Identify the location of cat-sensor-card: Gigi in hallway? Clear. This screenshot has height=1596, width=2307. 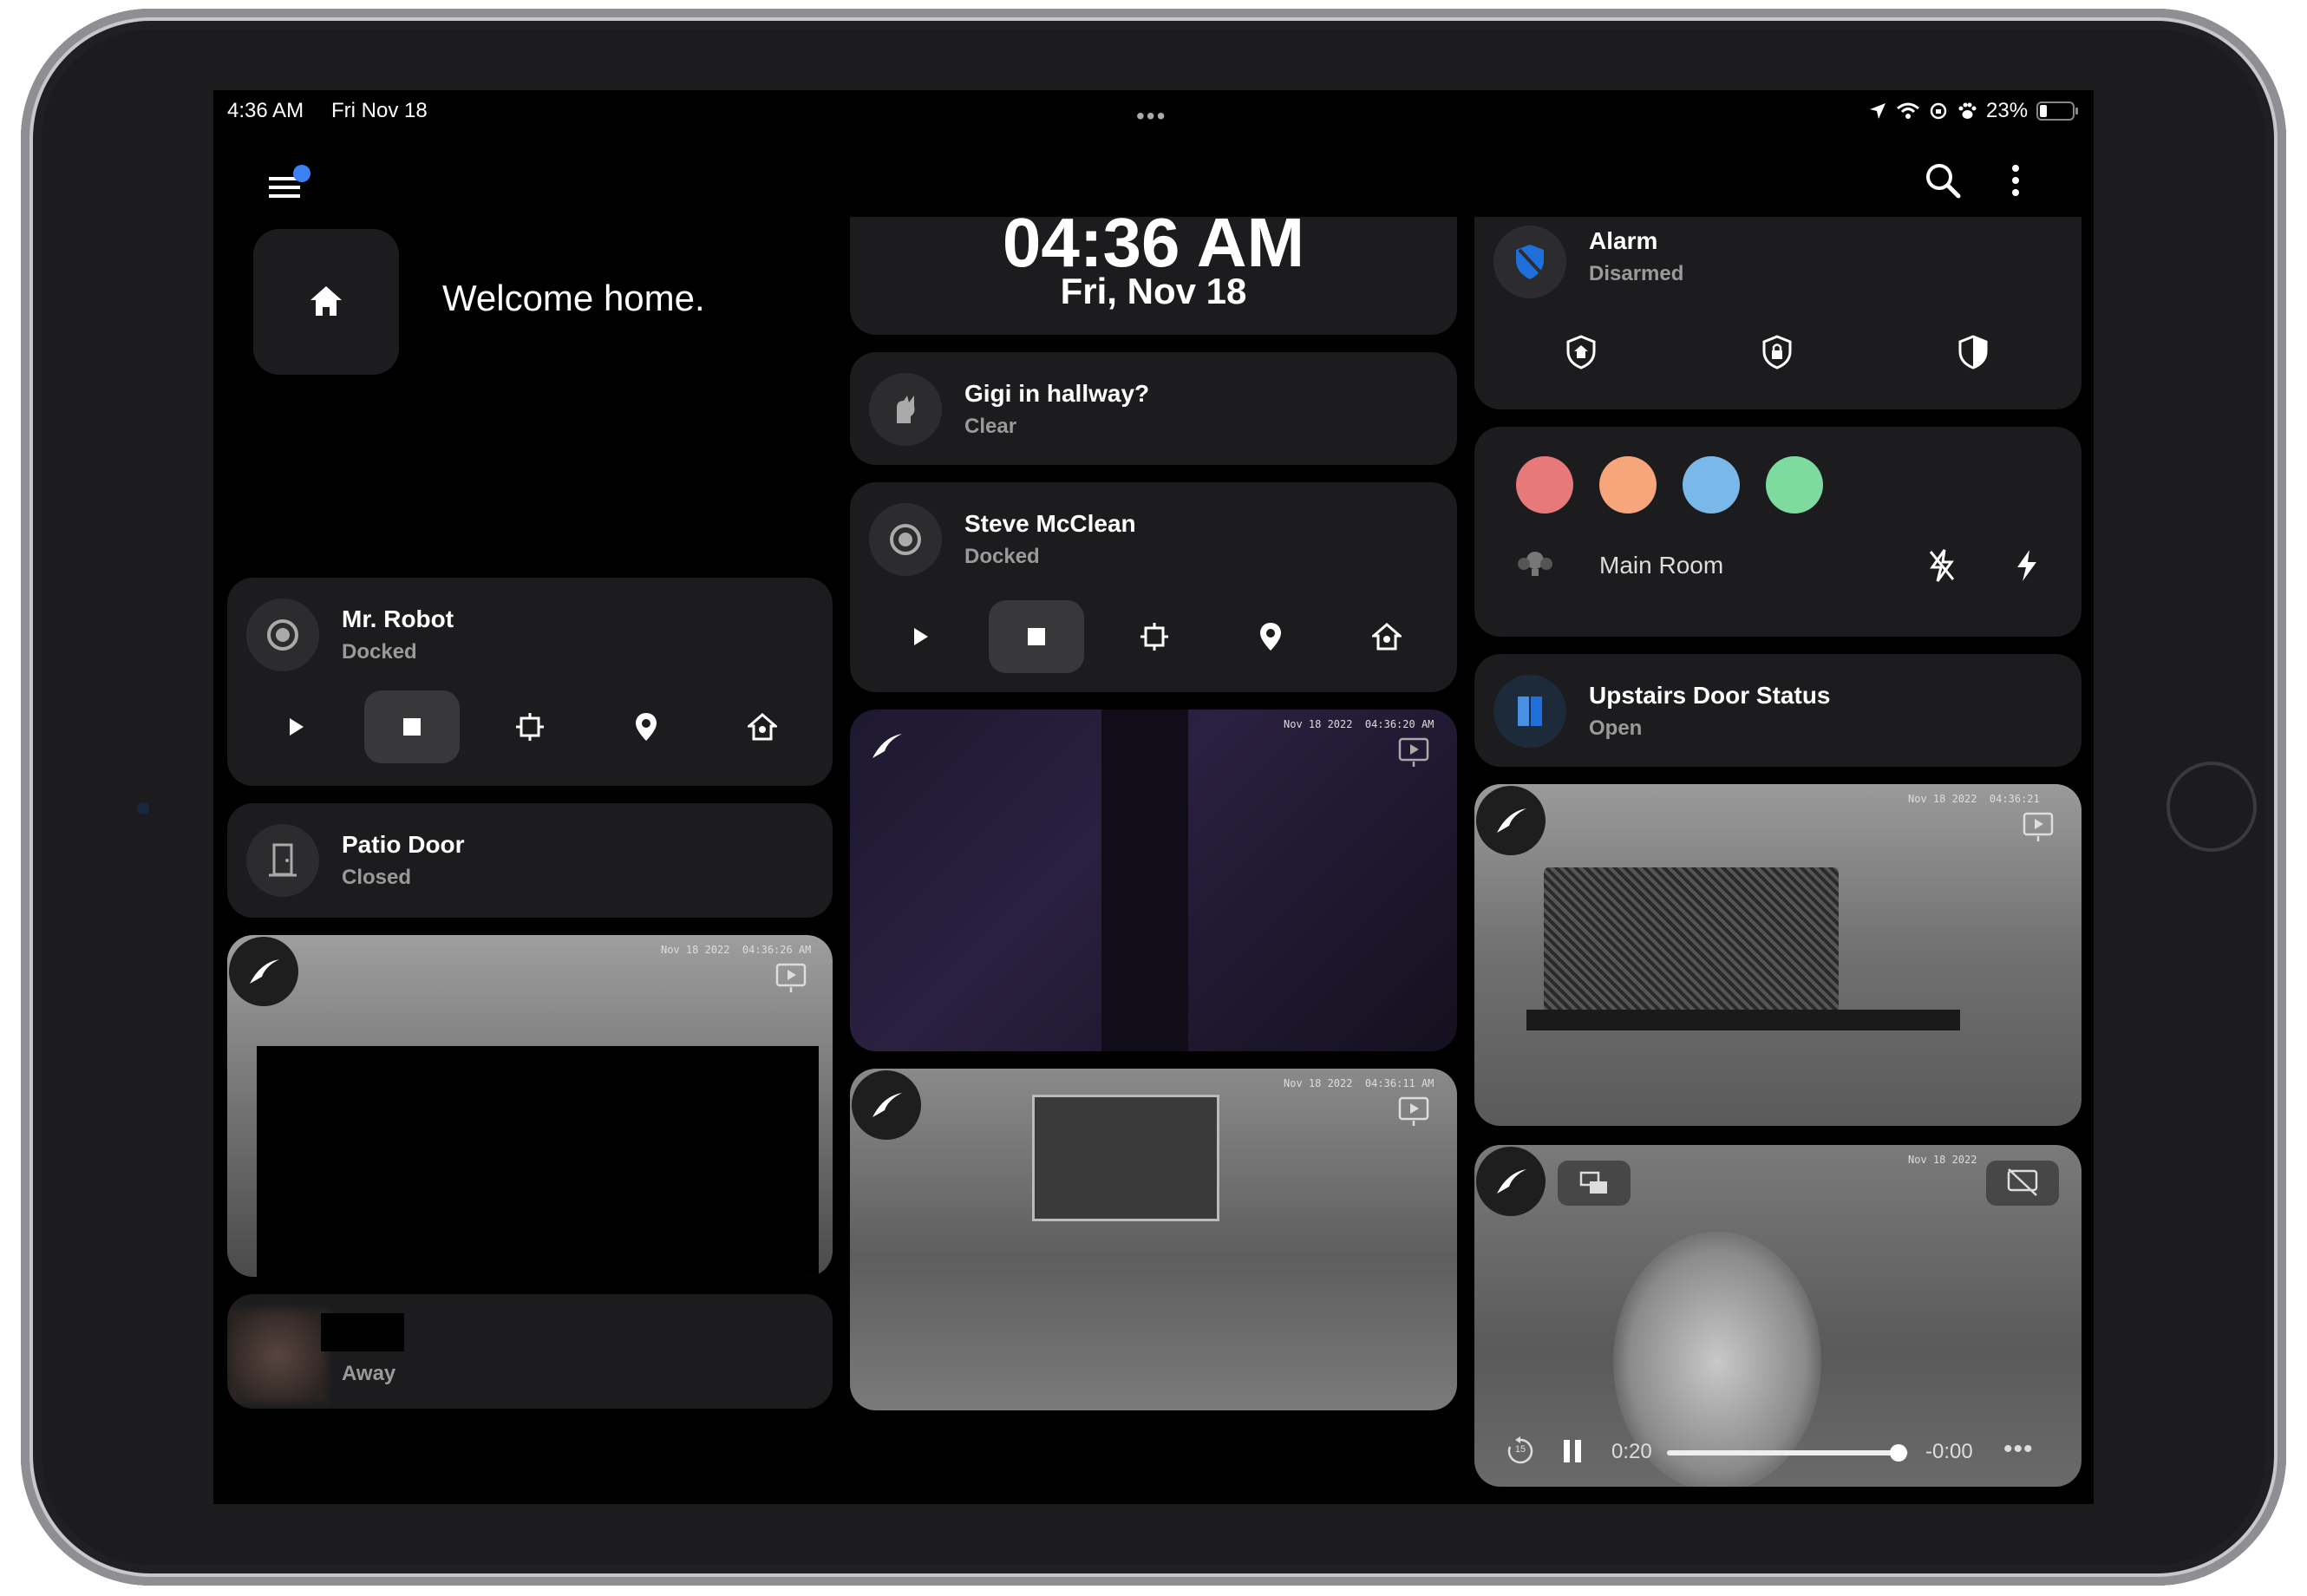
(1153, 408).